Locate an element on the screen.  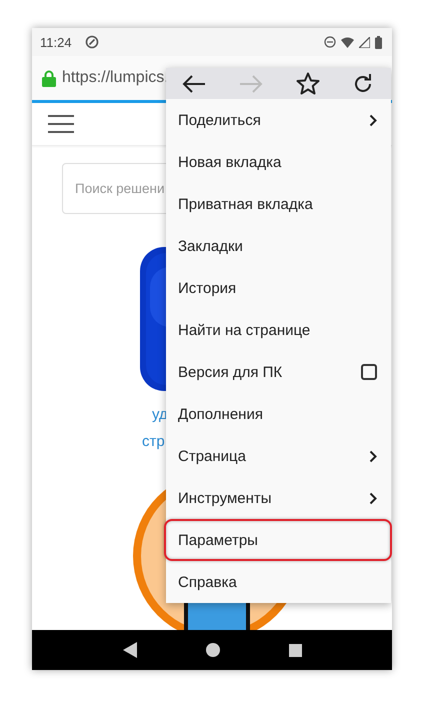
url-text: https://lumpics. is located at coordinates (115, 78).